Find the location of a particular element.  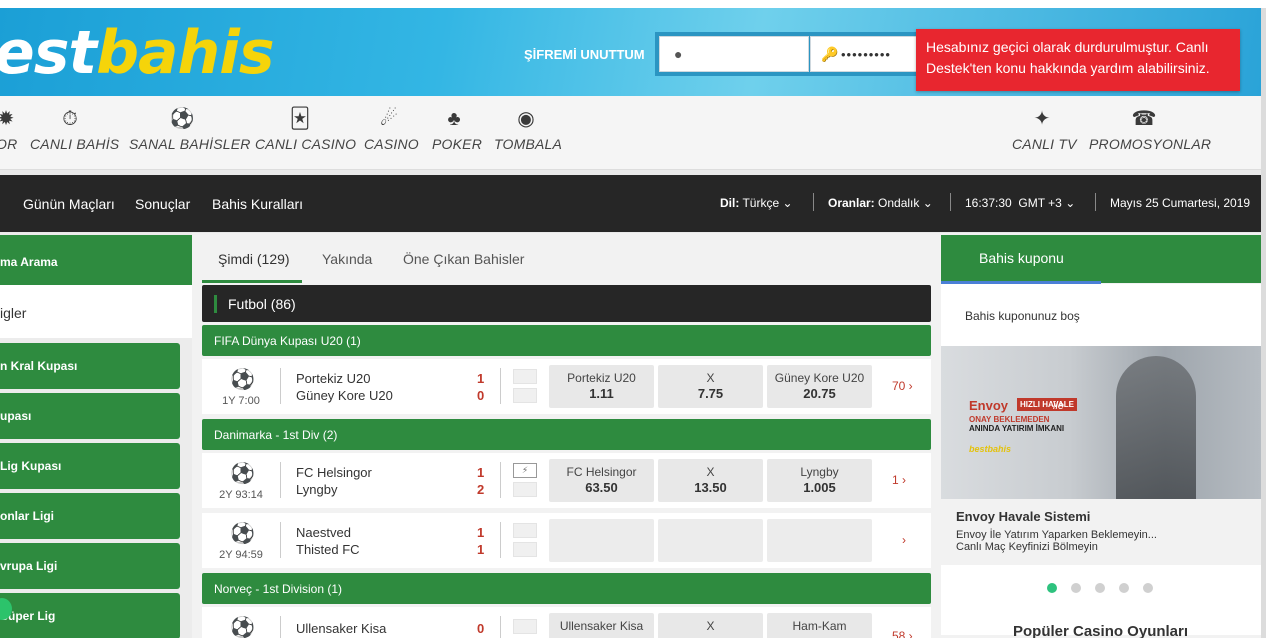

banner-person-image is located at coordinates (1156, 427).